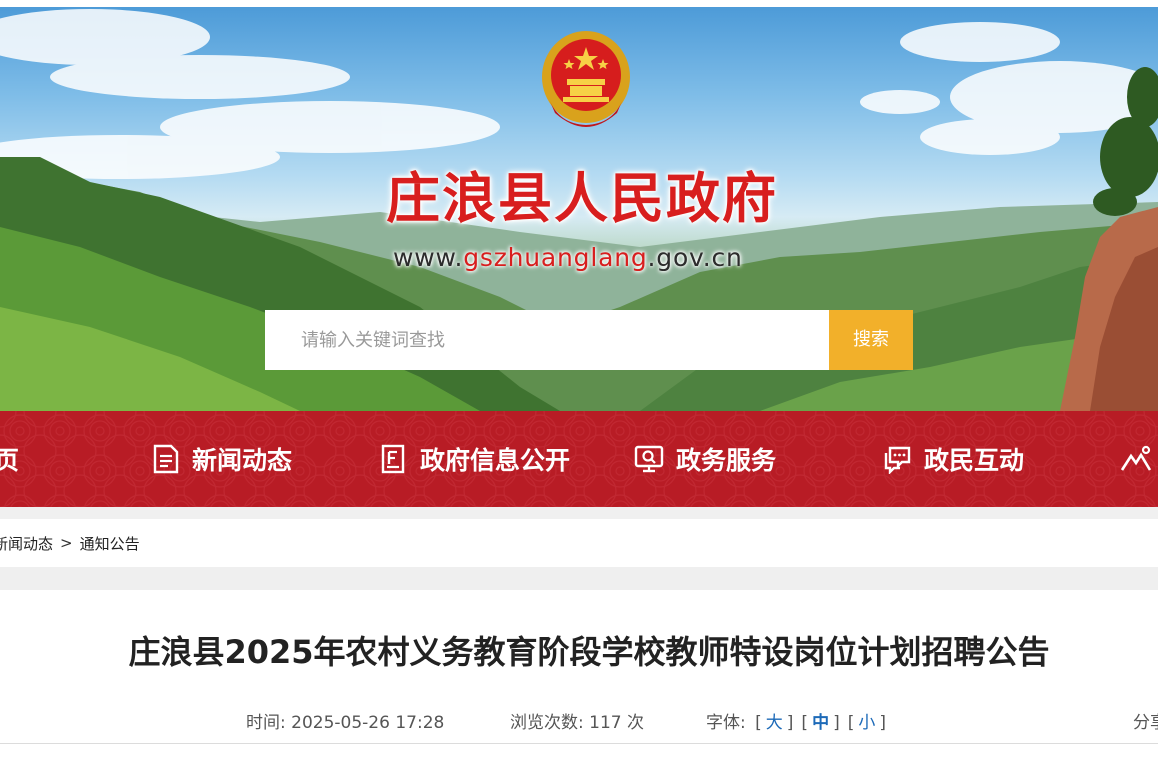 This screenshot has width=1158, height=767. What do you see at coordinates (1145, 723) in the screenshot?
I see `share-button: 分享` at bounding box center [1145, 723].